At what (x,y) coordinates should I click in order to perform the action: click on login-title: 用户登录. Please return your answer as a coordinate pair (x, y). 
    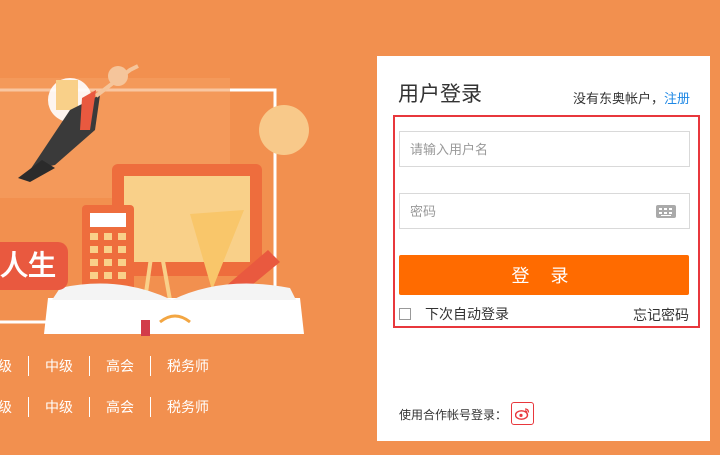
    Looking at the image, I should click on (440, 94).